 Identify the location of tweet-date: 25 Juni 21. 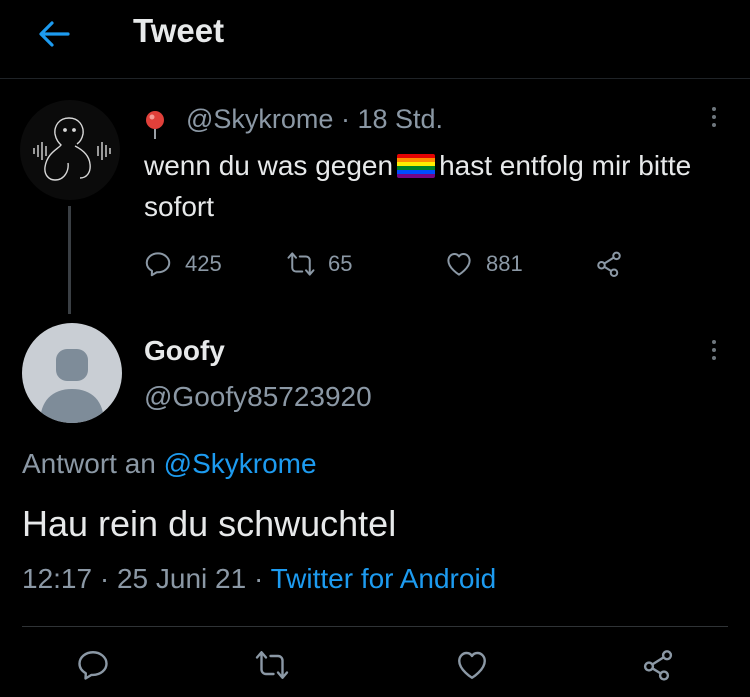
(181, 578).